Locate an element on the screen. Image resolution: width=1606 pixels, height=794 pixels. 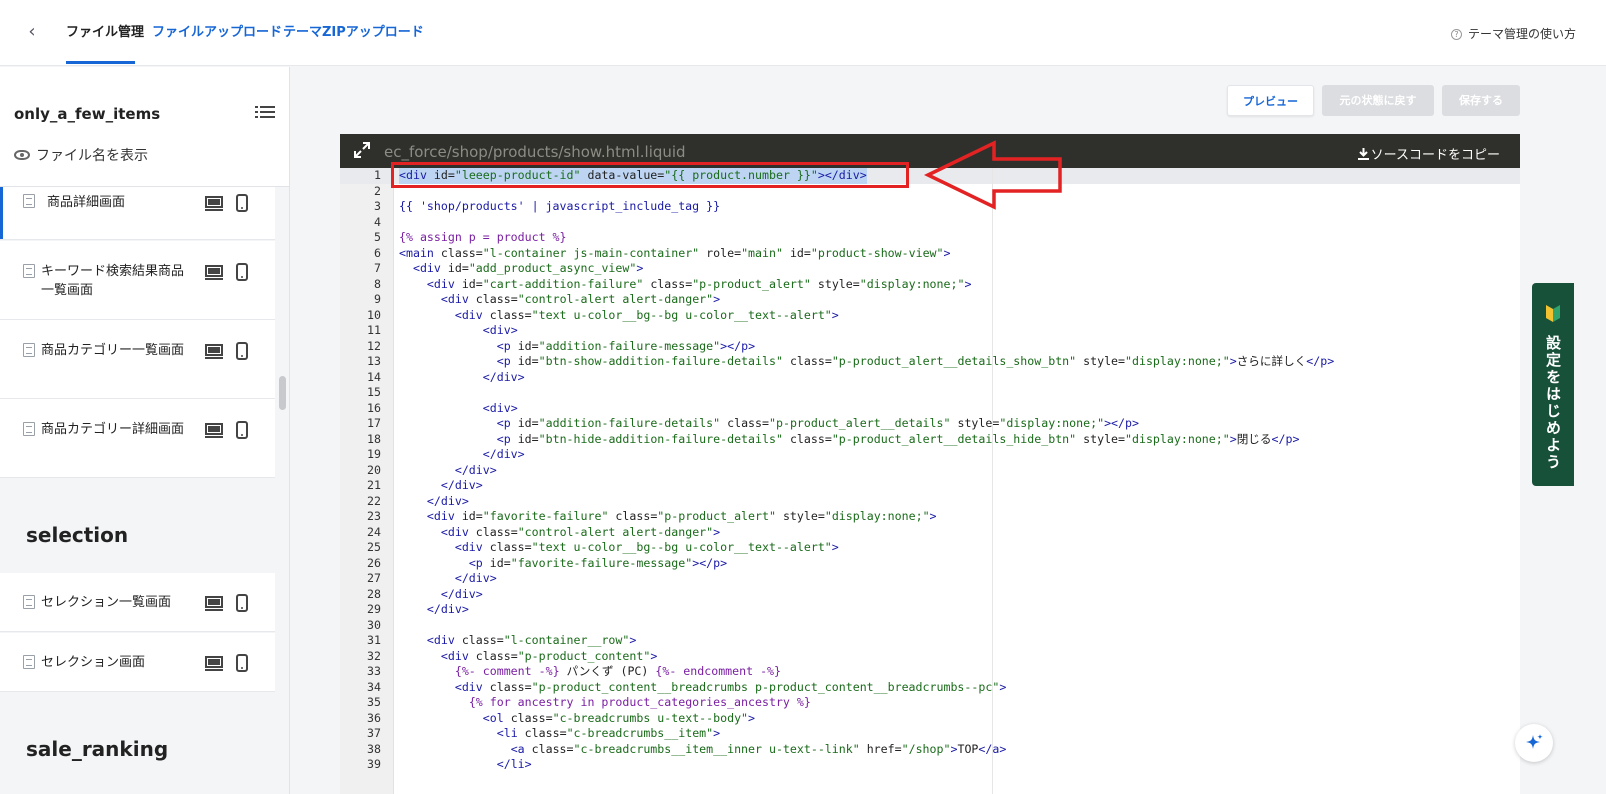
copy-source-button: ソースコードをコピー is located at coordinates (1428, 153).